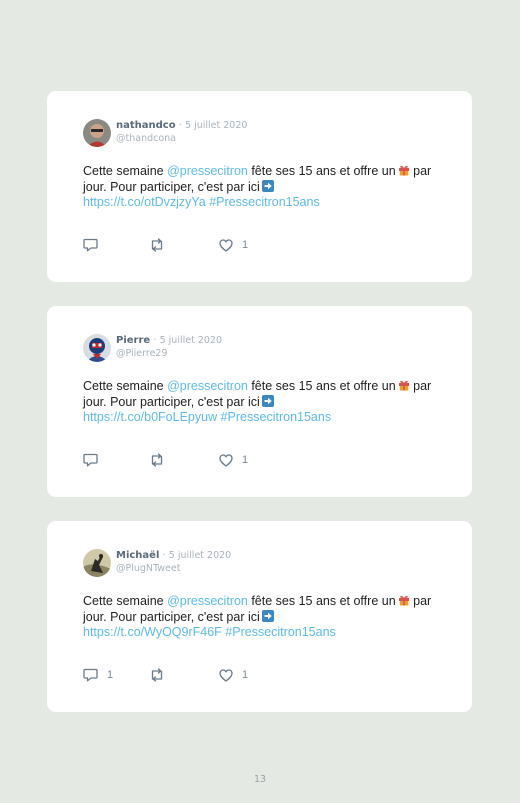 Image resolution: width=520 pixels, height=803 pixels. I want to click on tweet-url: https://t.co/otDvzjzyYa, so click(144, 202).